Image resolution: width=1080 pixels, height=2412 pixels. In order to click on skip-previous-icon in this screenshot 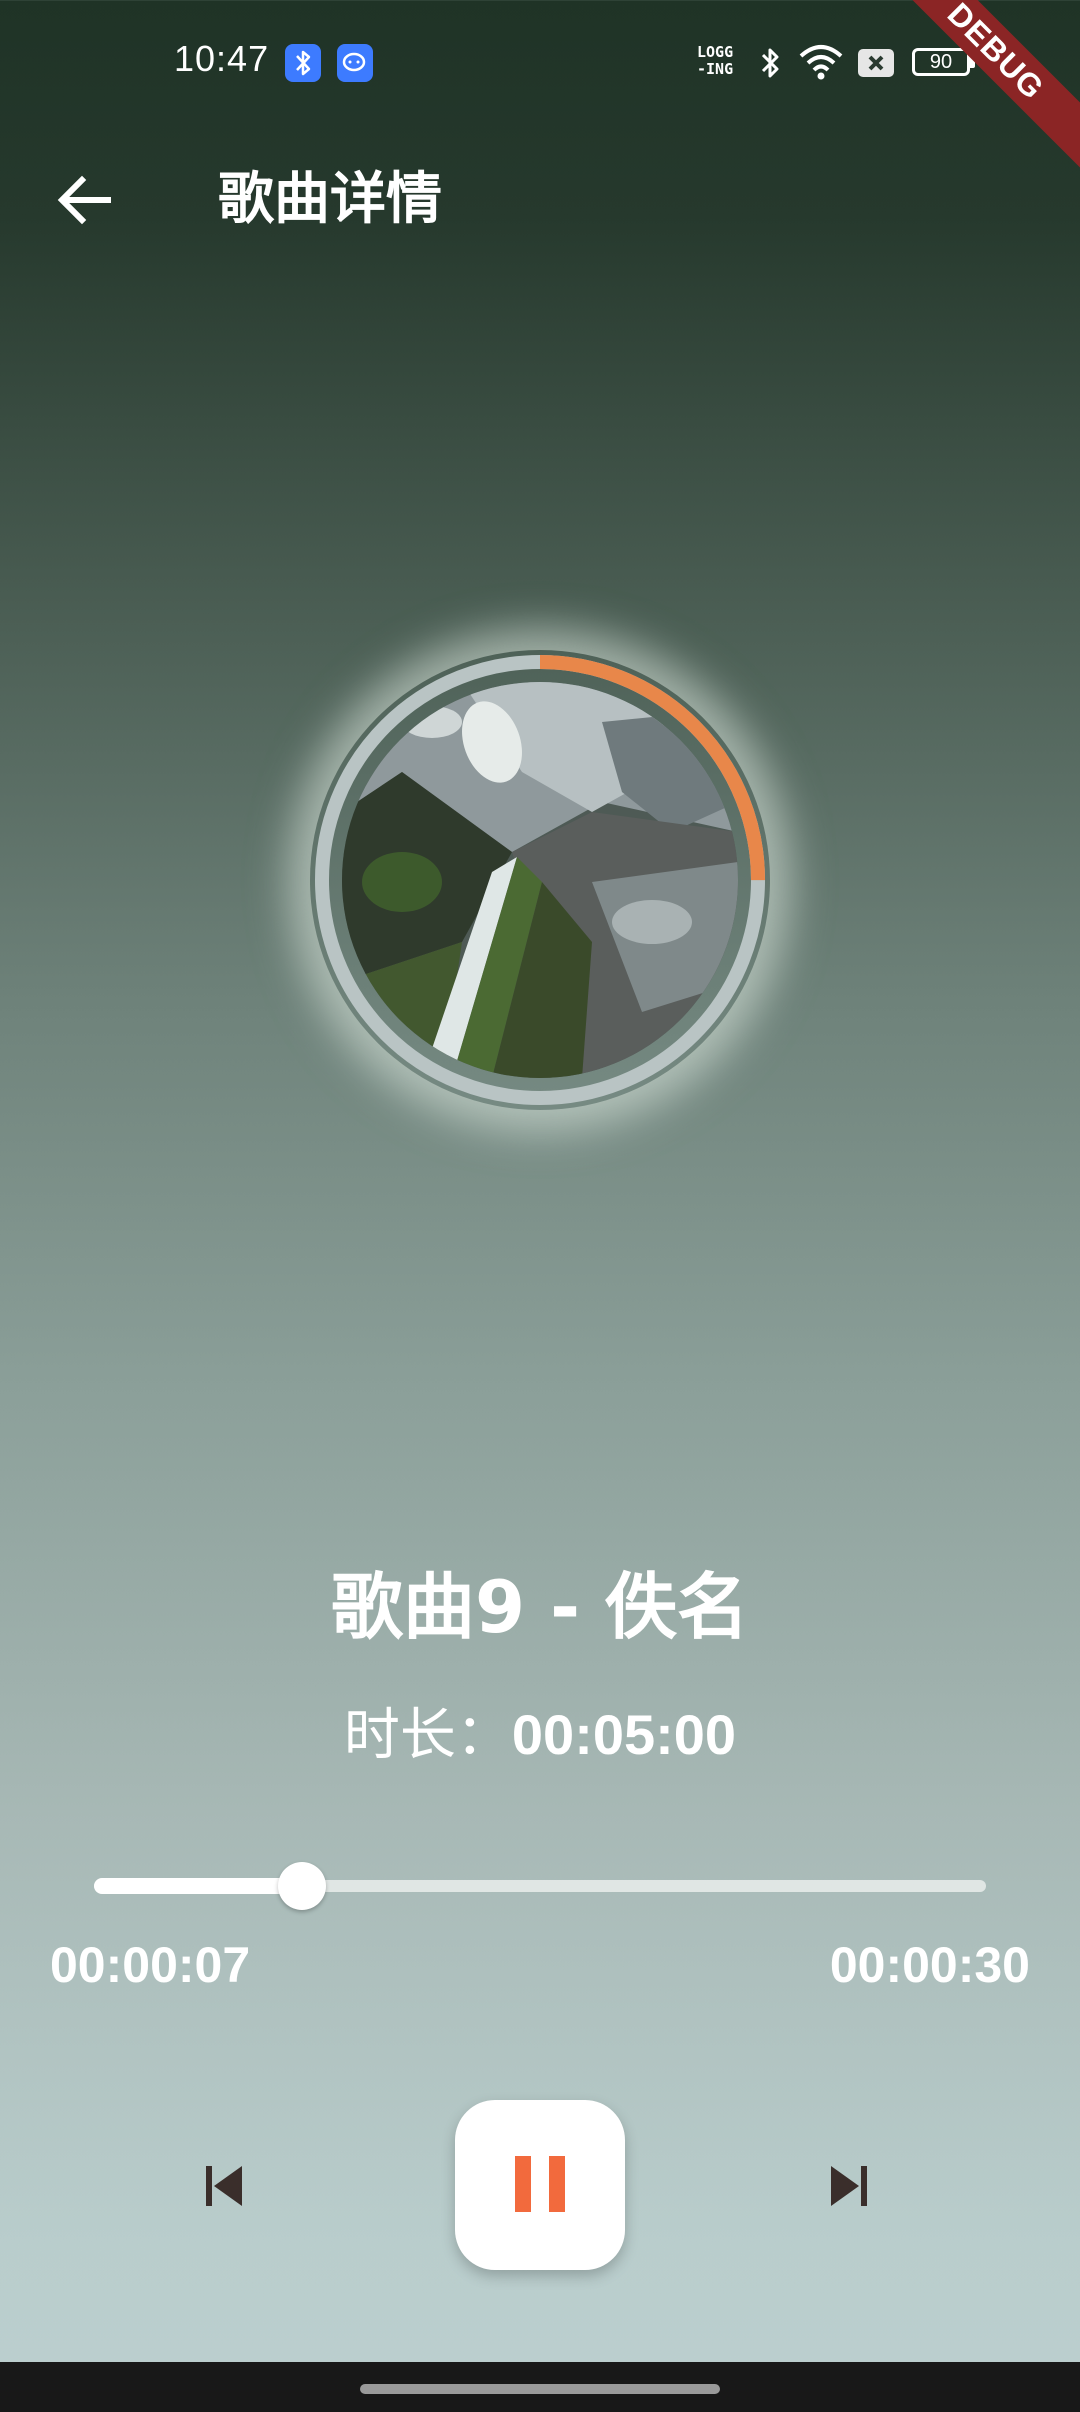, I will do `click(224, 2186)`.